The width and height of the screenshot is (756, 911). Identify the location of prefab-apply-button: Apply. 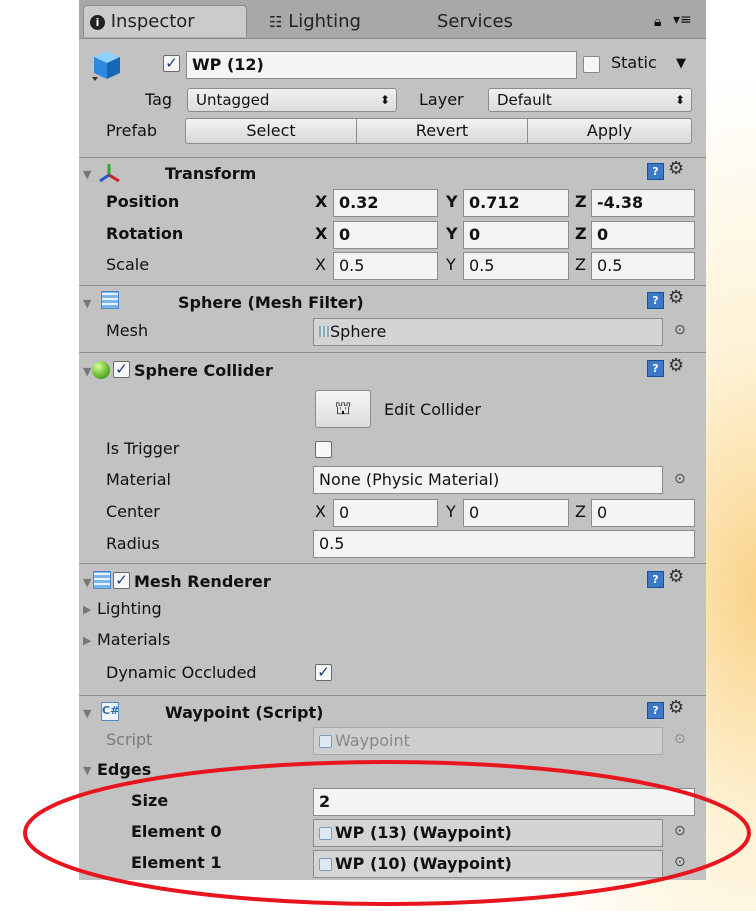
(609, 131).